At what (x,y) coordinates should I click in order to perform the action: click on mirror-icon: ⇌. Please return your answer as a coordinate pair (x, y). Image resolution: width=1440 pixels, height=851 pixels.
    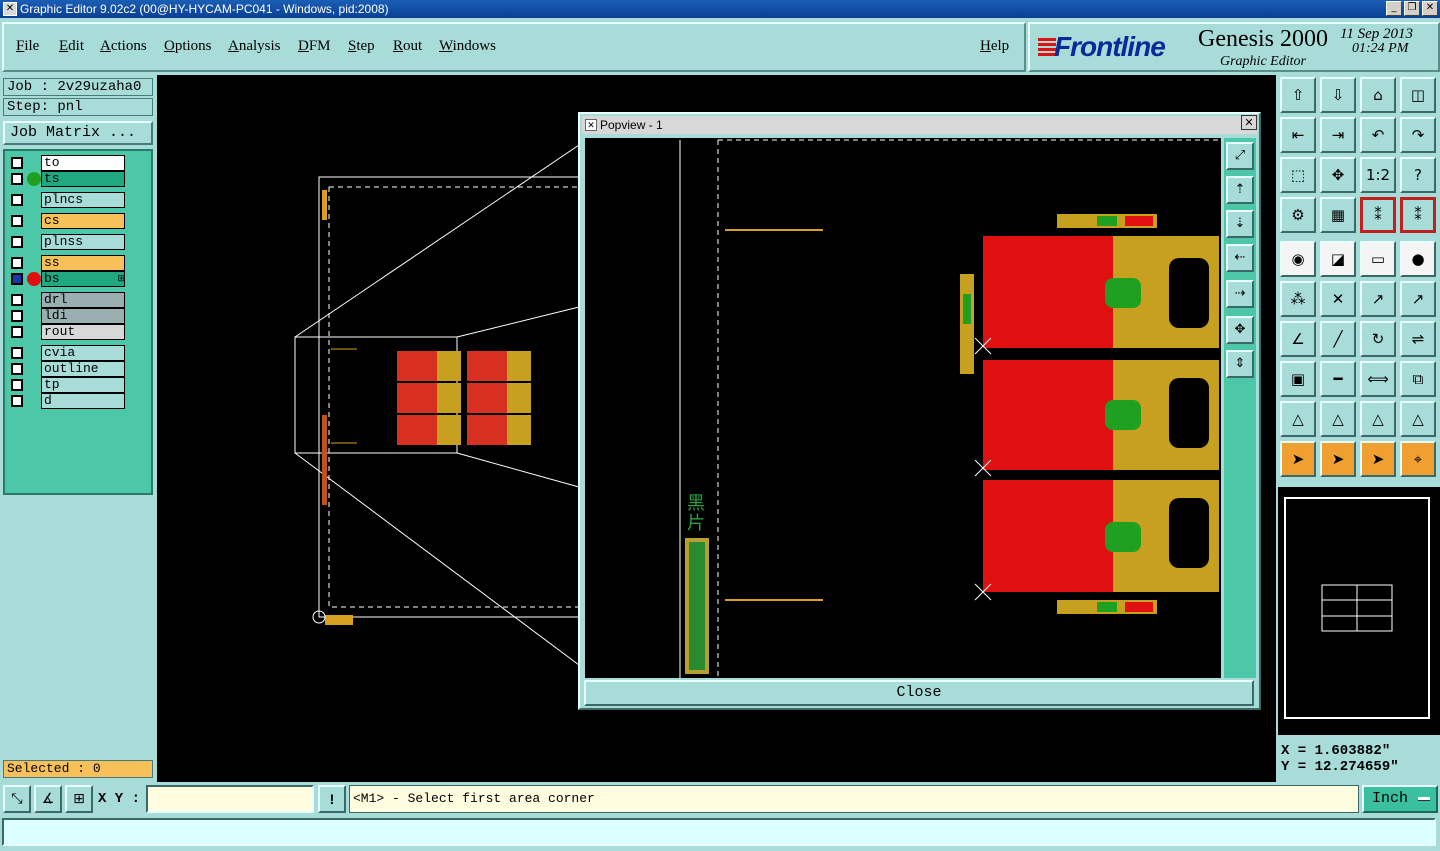
    Looking at the image, I should click on (1418, 339).